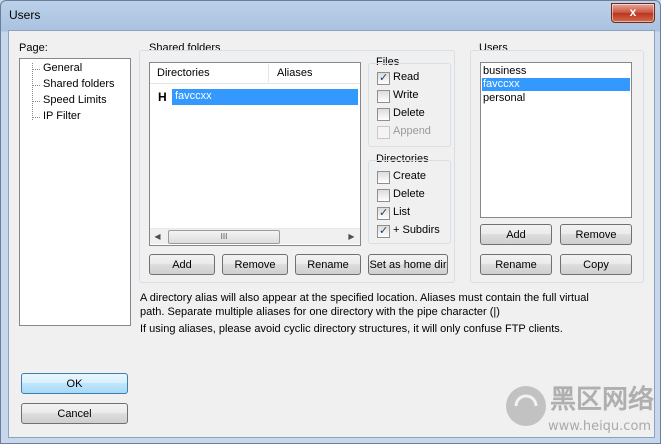  What do you see at coordinates (183, 73) in the screenshot?
I see `column-directories: Directories` at bounding box center [183, 73].